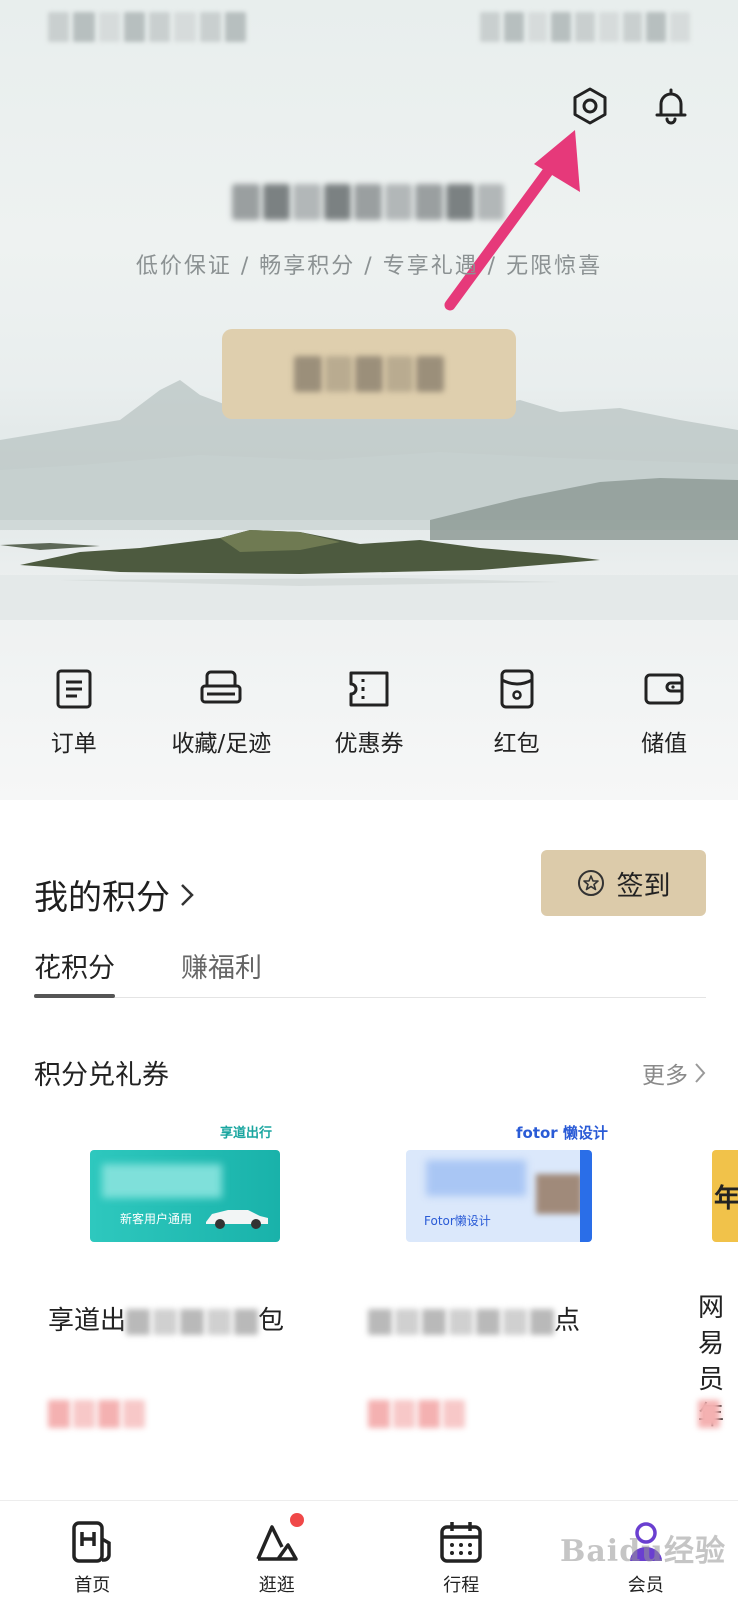 This screenshot has height=1600, width=738. I want to click on member-level-button, so click(369, 374).